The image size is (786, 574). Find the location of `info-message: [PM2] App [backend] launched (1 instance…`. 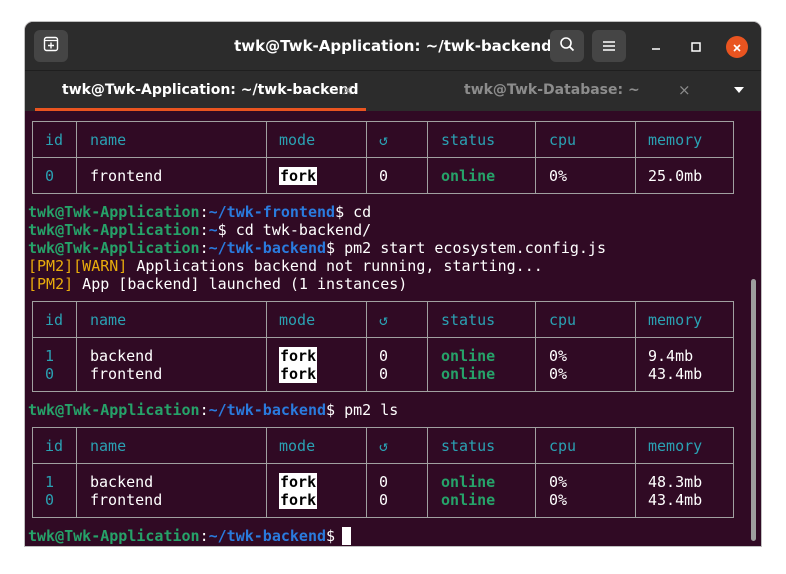

info-message: [PM2] App [backend] launched (1 instance… is located at coordinates (218, 284).